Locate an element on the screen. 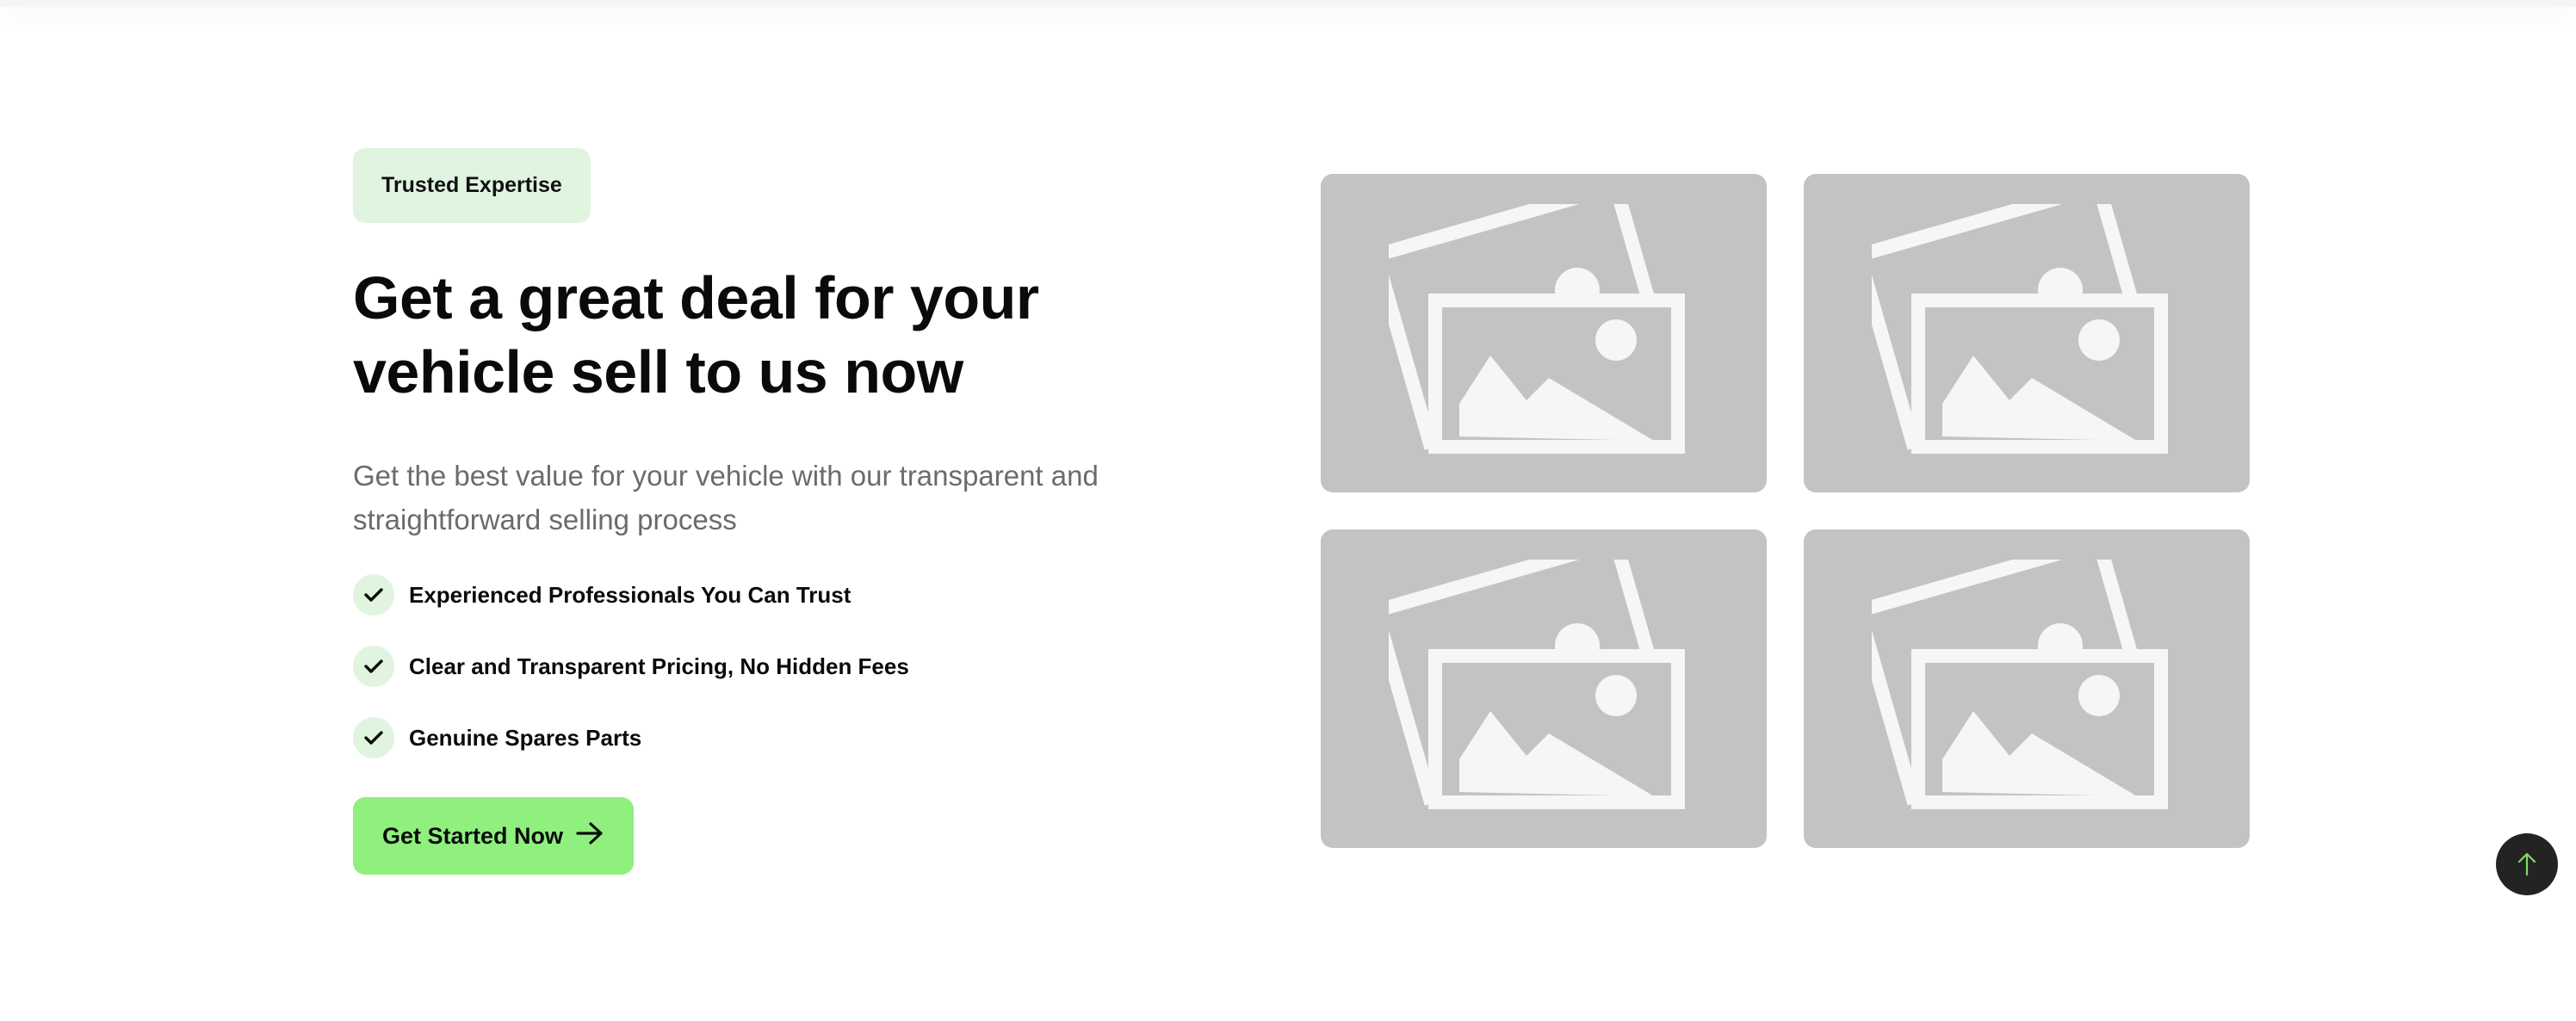 This screenshot has width=2576, height=1021. get-started-label: Get Started Now is located at coordinates (473, 835).